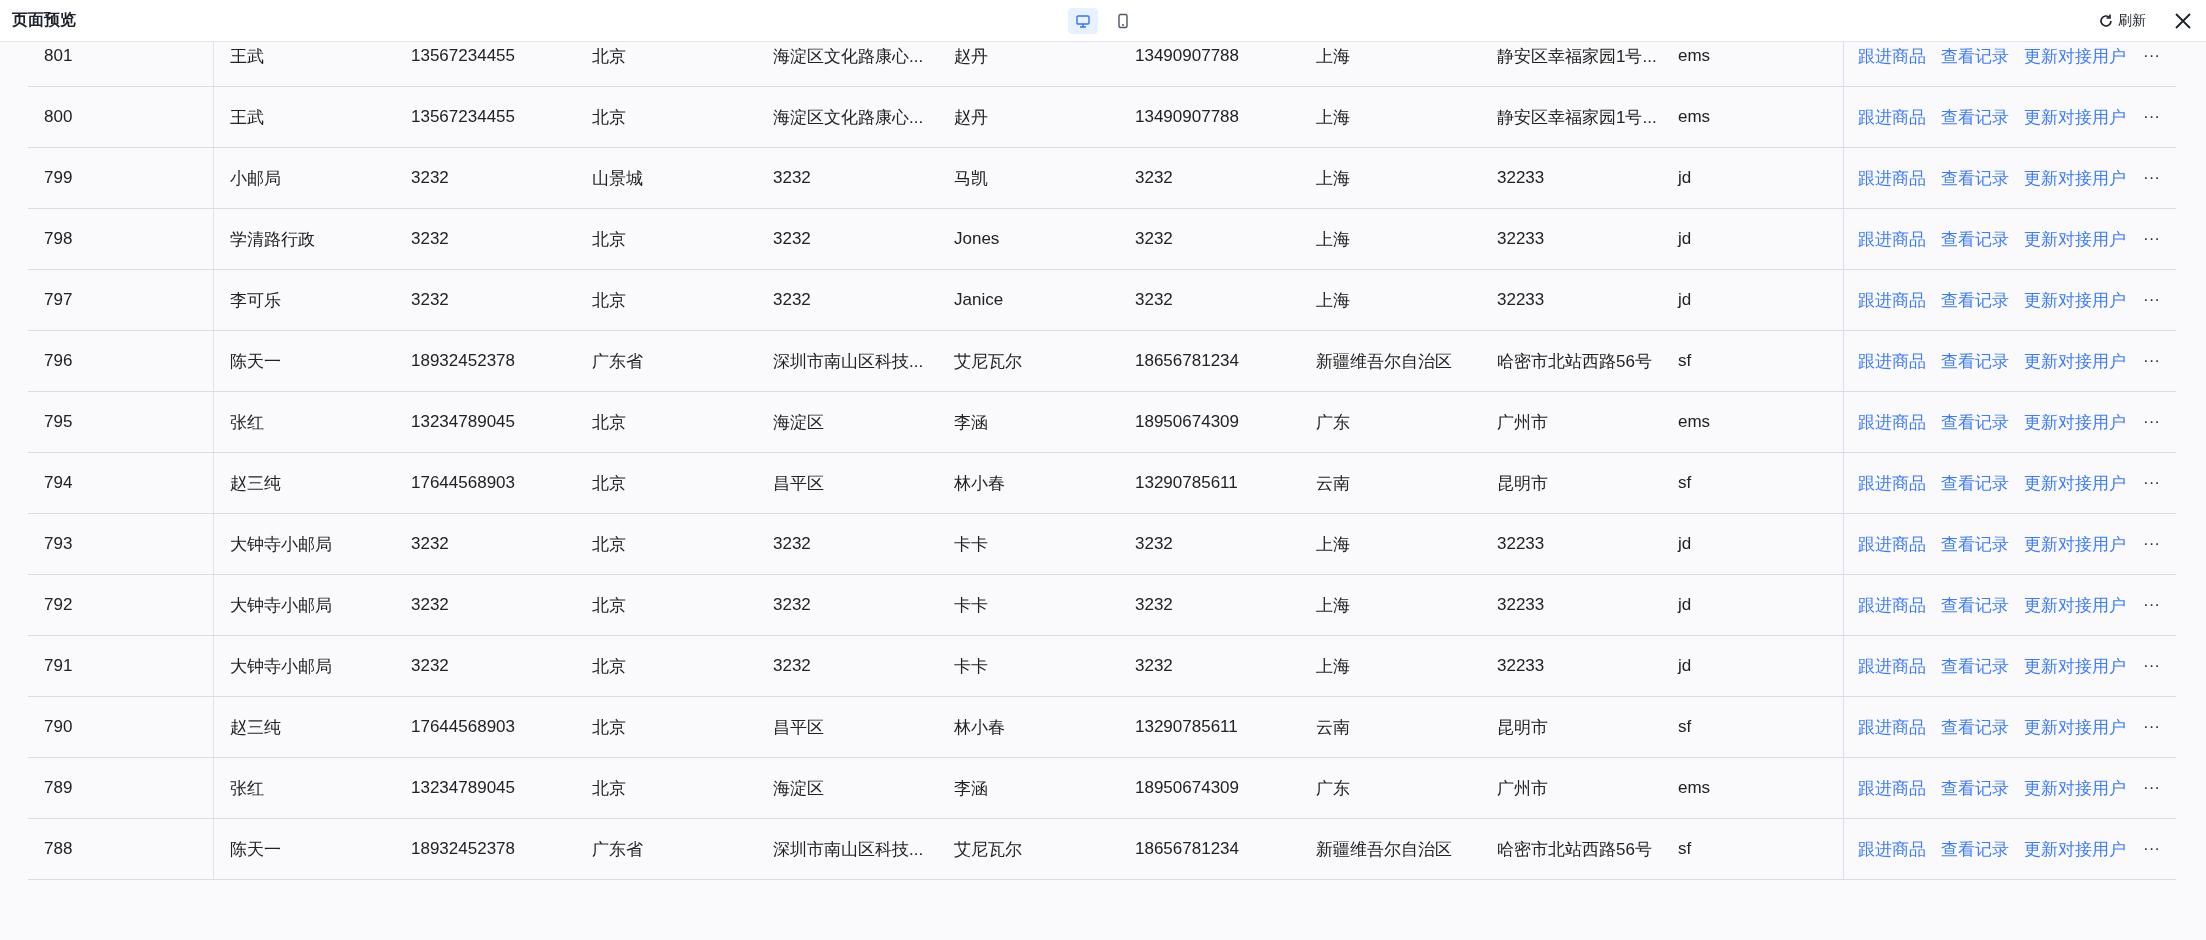 The height and width of the screenshot is (940, 2206). I want to click on table-cell-text: 小邮局, so click(255, 178).